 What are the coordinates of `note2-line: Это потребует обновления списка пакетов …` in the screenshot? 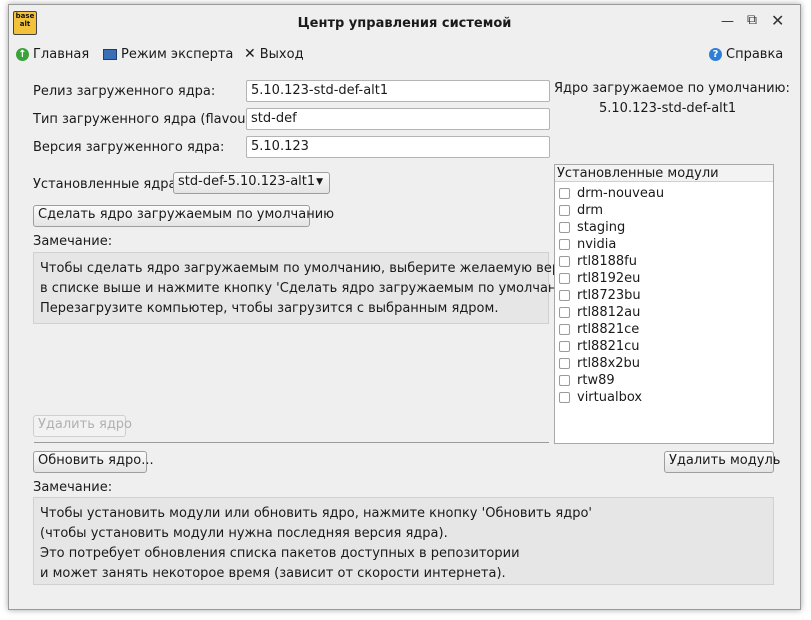 It's located at (280, 553).